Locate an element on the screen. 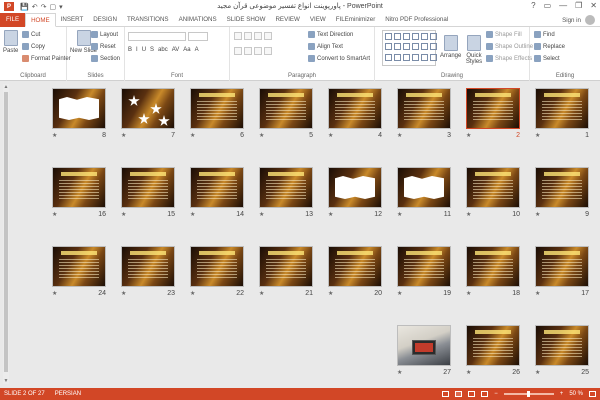  character-spacing-button: AV is located at coordinates (176, 50).